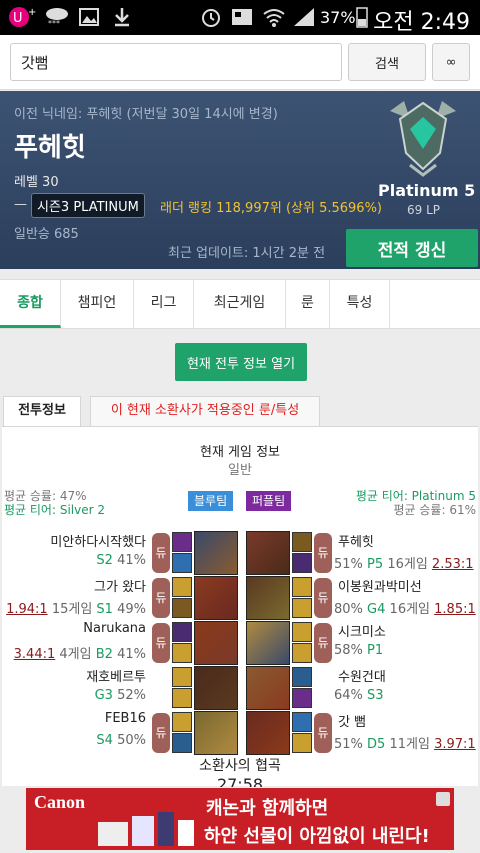 The image size is (480, 853). What do you see at coordinates (375, 564) in the screenshot?
I see `player-tier: P5` at bounding box center [375, 564].